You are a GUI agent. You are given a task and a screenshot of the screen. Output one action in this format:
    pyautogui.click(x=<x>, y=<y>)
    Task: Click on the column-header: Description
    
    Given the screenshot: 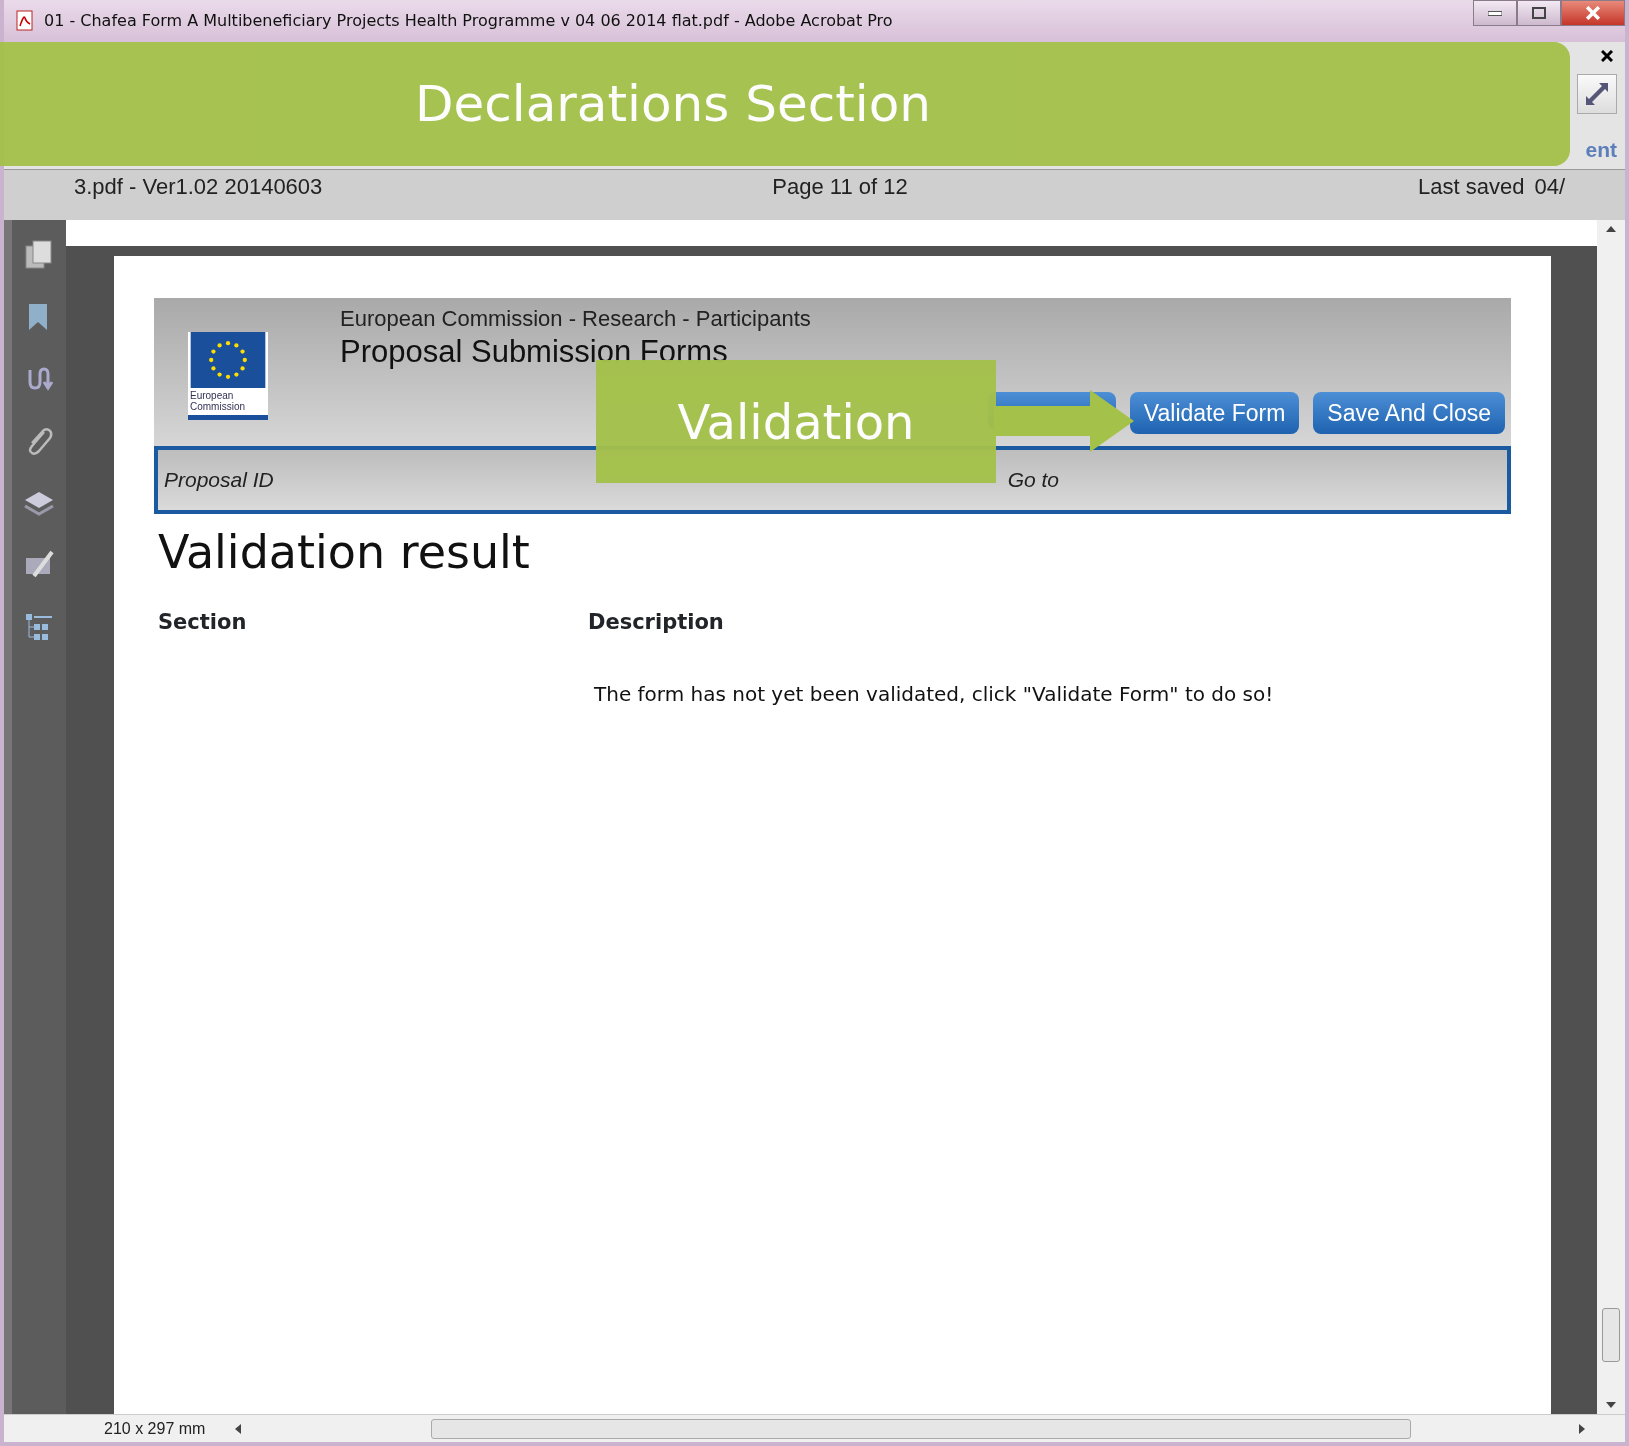 What is the action you would take?
    pyautogui.click(x=656, y=622)
    